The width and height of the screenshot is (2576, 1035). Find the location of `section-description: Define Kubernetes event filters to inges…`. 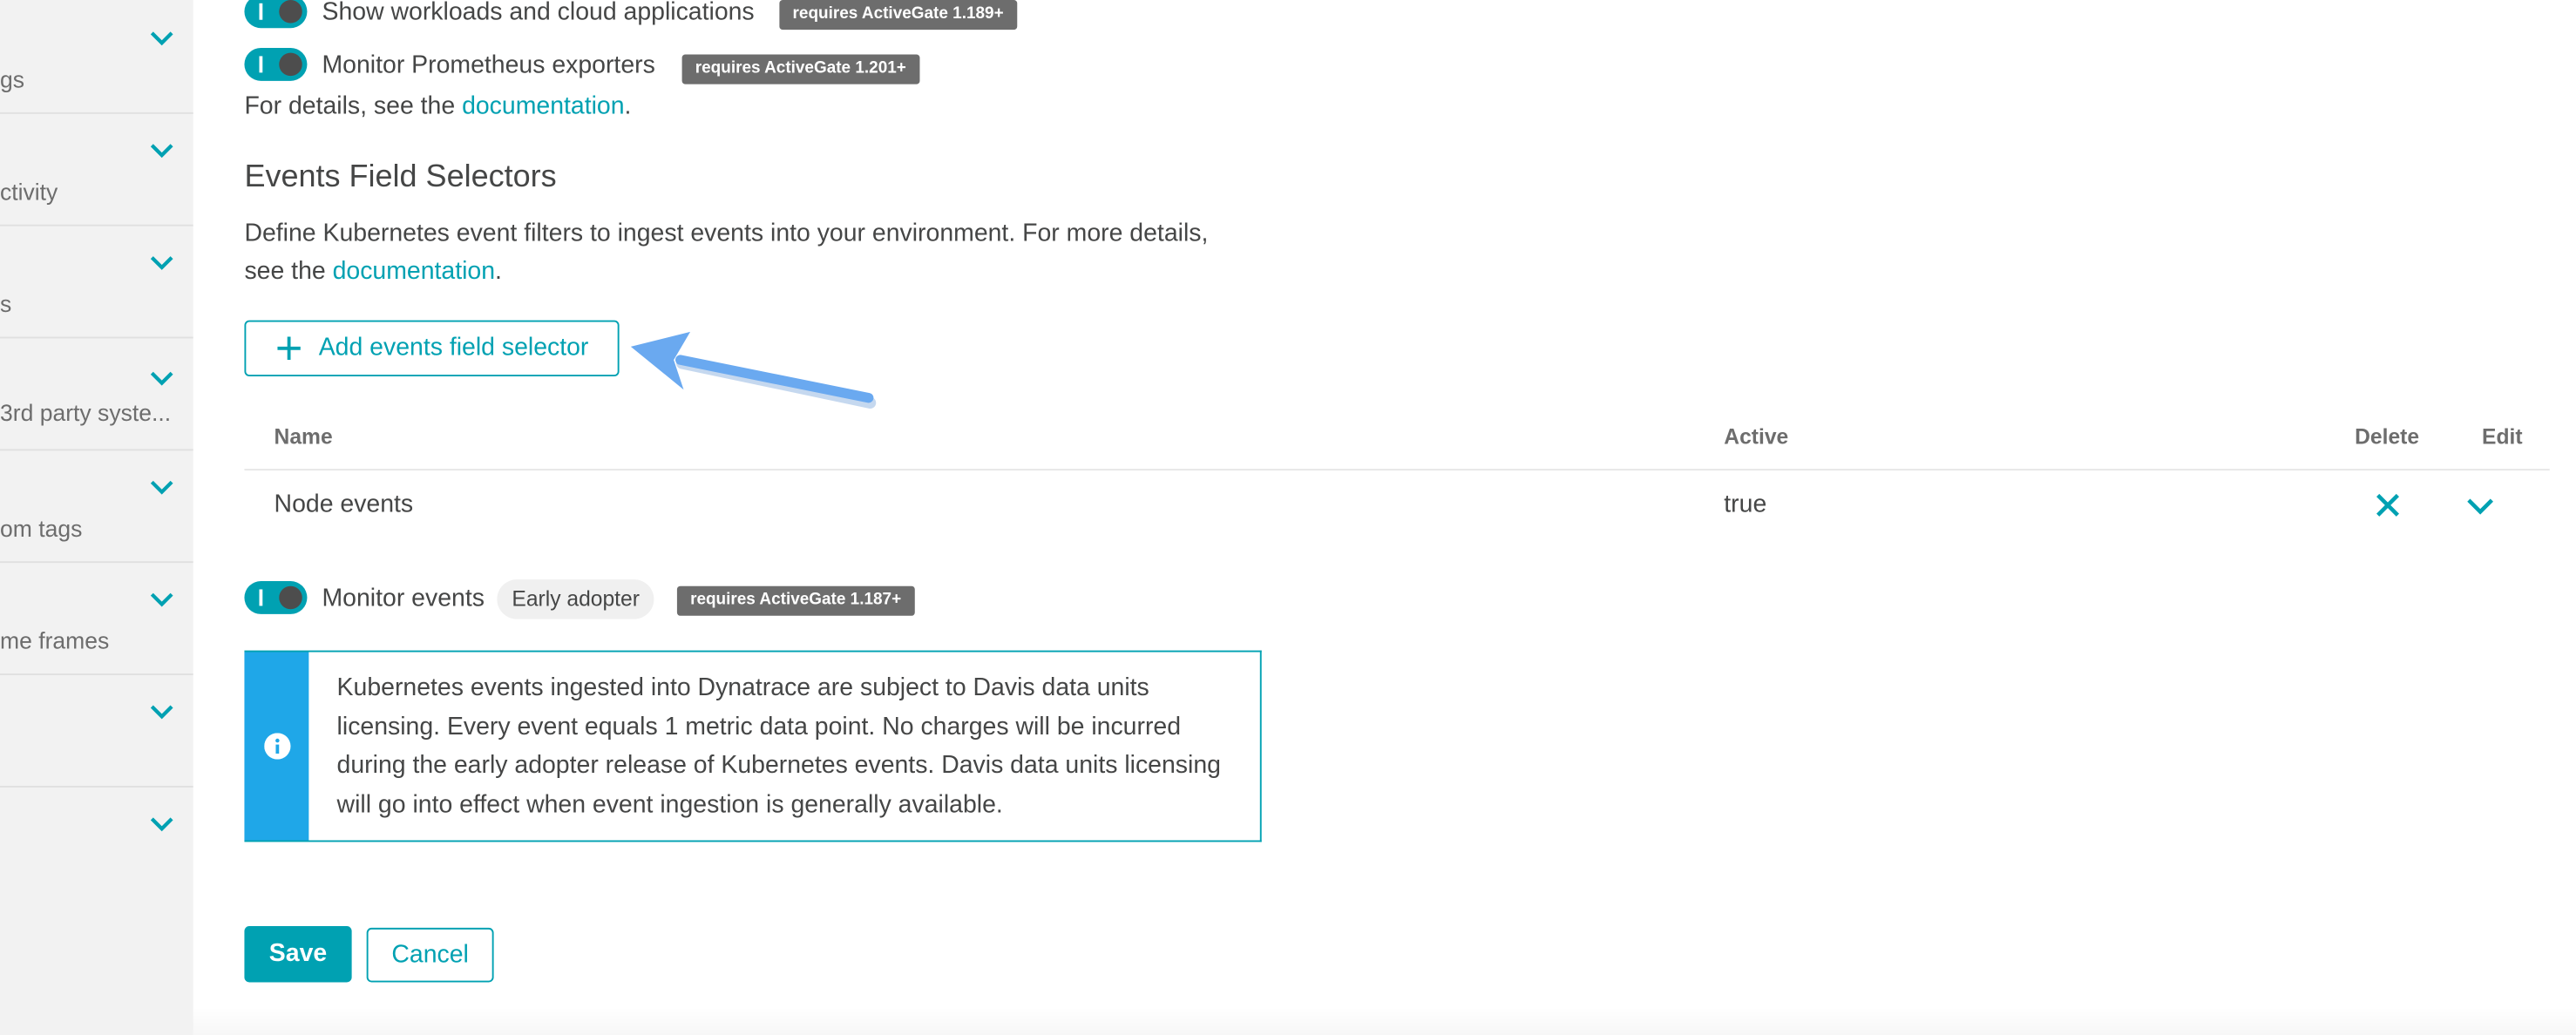

section-description: Define Kubernetes event filters to inges… is located at coordinates (727, 234).